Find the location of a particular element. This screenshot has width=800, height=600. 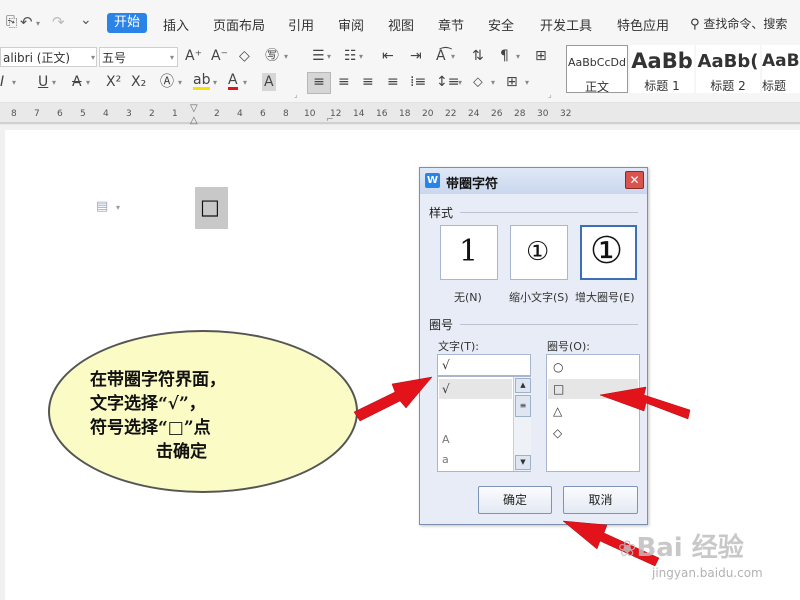

watermark-url: jingyan.baidu.com is located at coordinates (707, 573).